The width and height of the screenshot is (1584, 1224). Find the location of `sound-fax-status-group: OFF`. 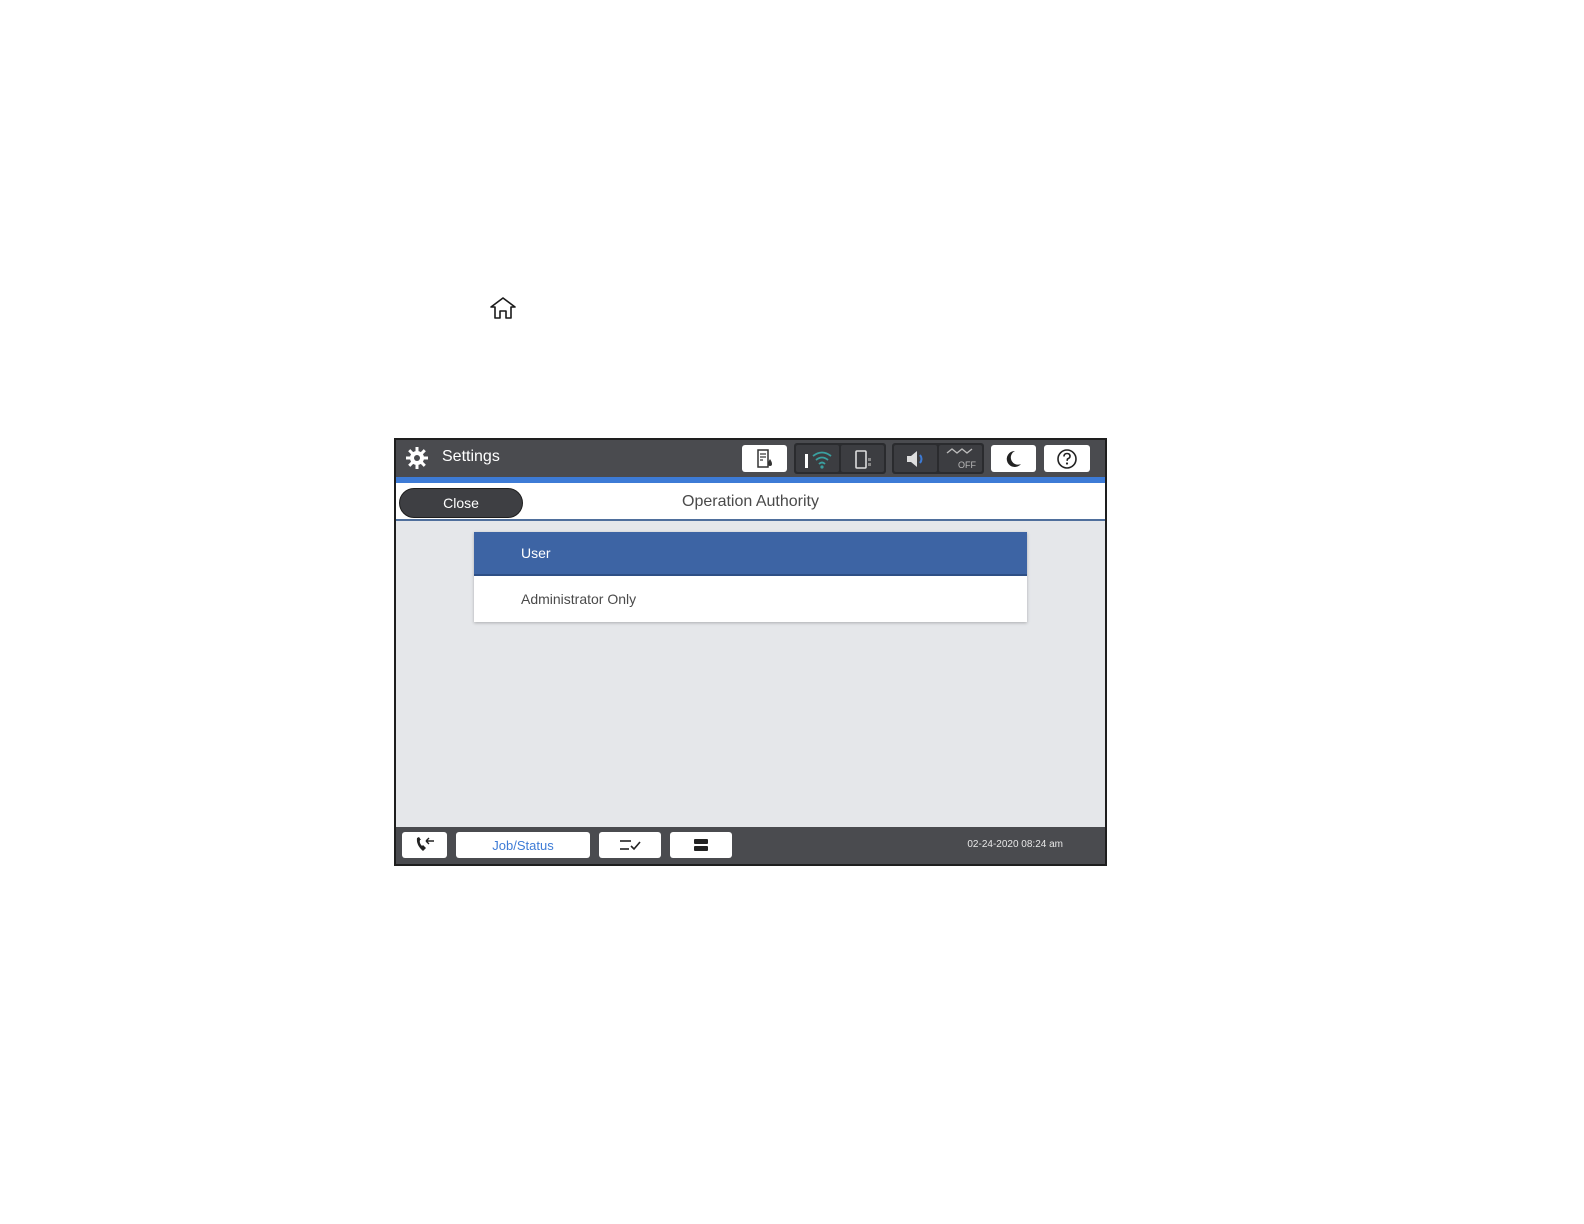

sound-fax-status-group: OFF is located at coordinates (938, 458).